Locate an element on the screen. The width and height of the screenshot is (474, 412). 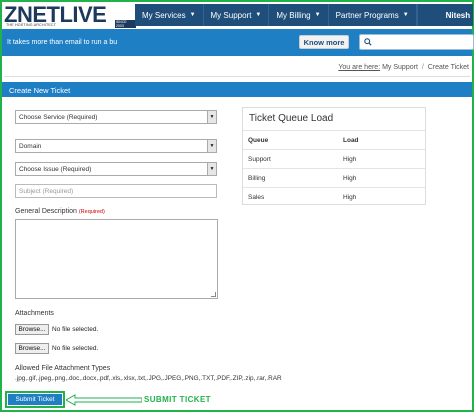
service-select-value: Choose Service (Required) is located at coordinates (58, 117).